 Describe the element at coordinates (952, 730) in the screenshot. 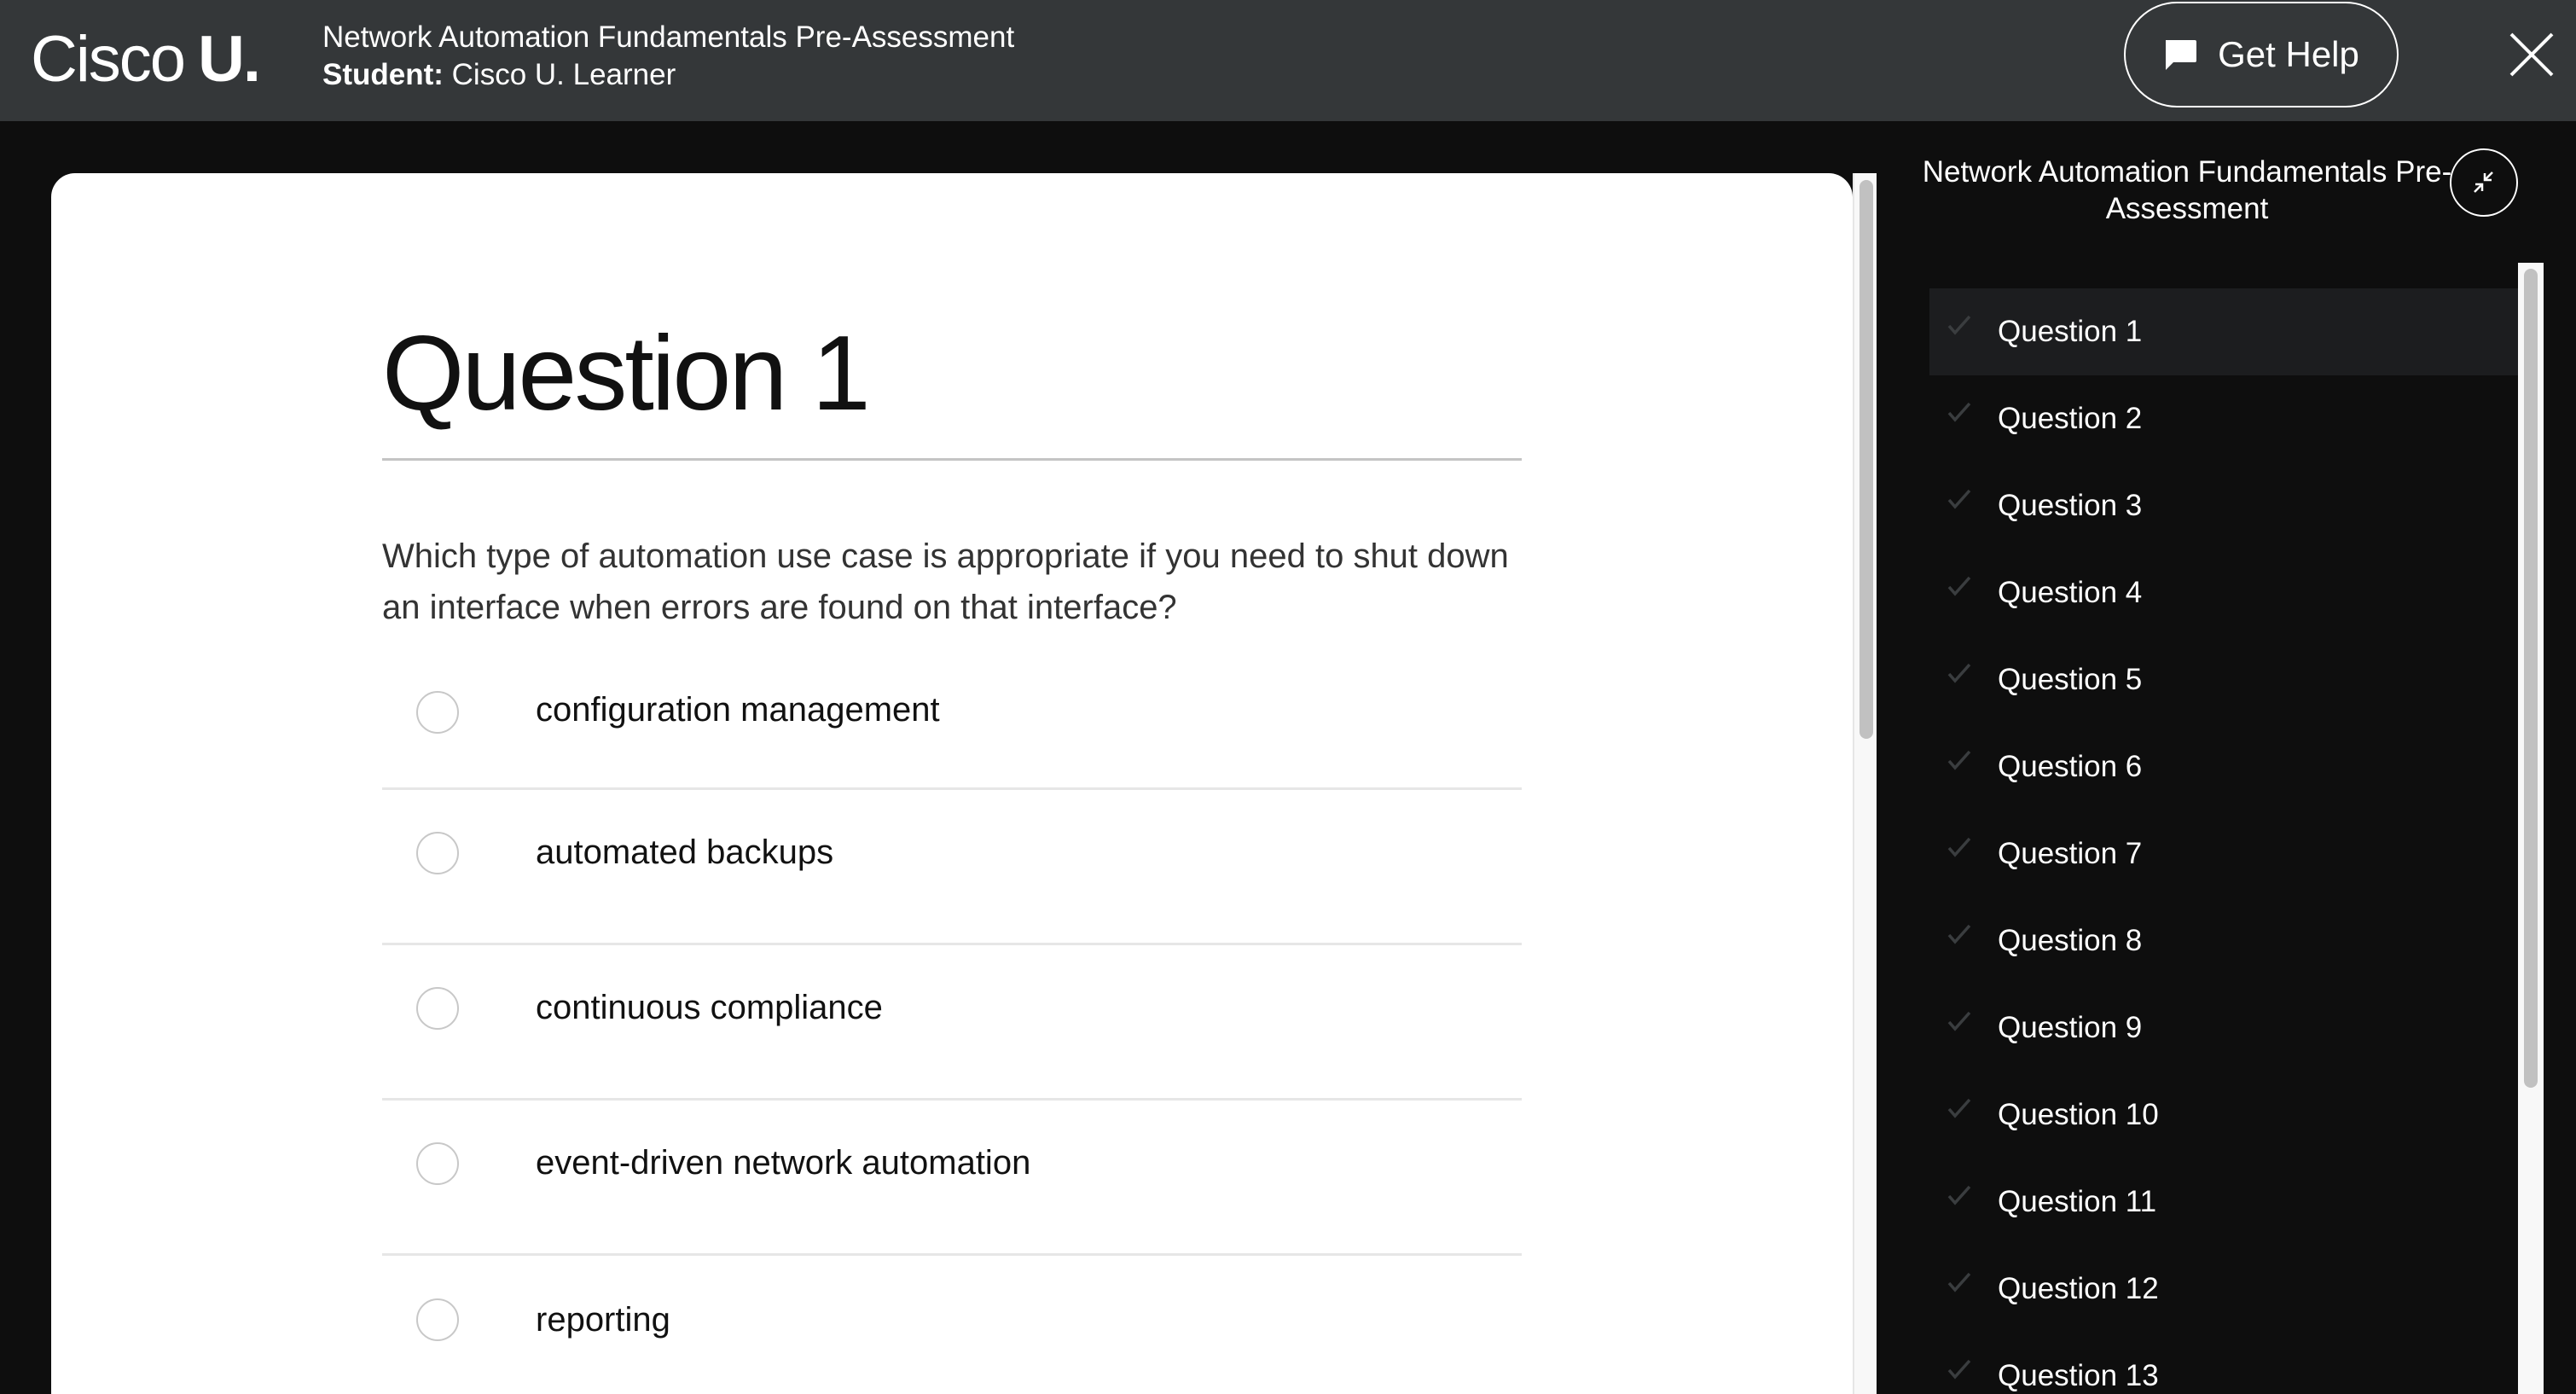

I see `answer-option: configuration management` at that location.